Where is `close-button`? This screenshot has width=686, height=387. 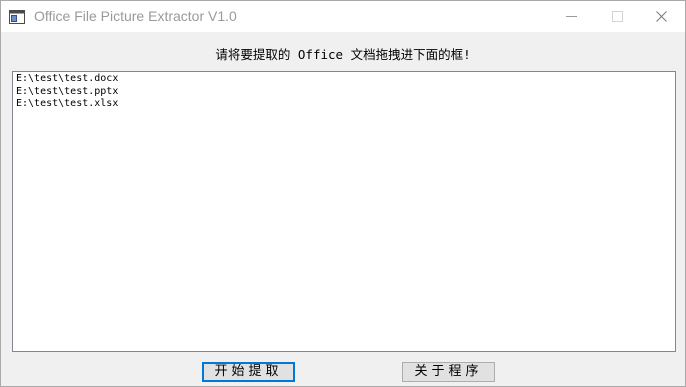
close-button is located at coordinates (662, 16).